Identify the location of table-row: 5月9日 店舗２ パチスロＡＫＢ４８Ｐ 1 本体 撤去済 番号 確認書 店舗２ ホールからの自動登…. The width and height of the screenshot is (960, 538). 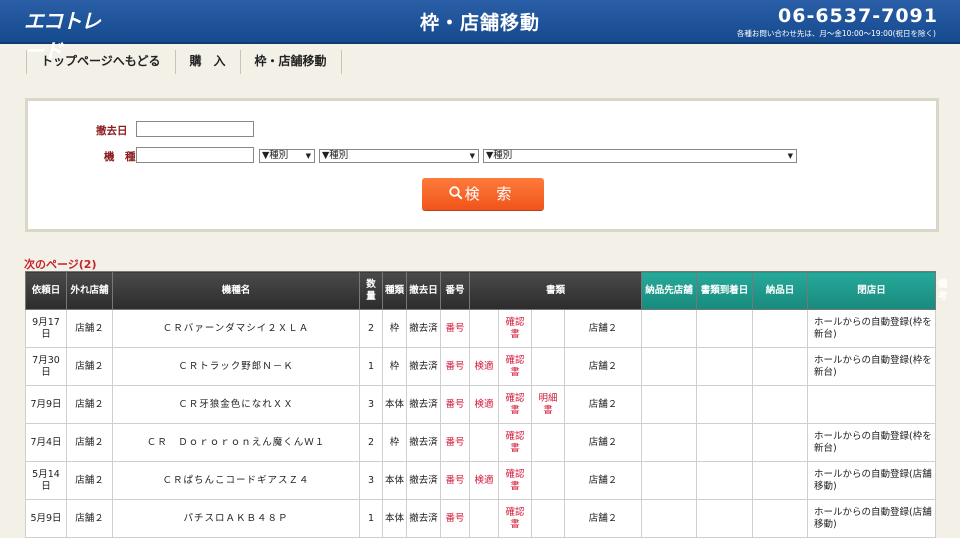
(481, 518).